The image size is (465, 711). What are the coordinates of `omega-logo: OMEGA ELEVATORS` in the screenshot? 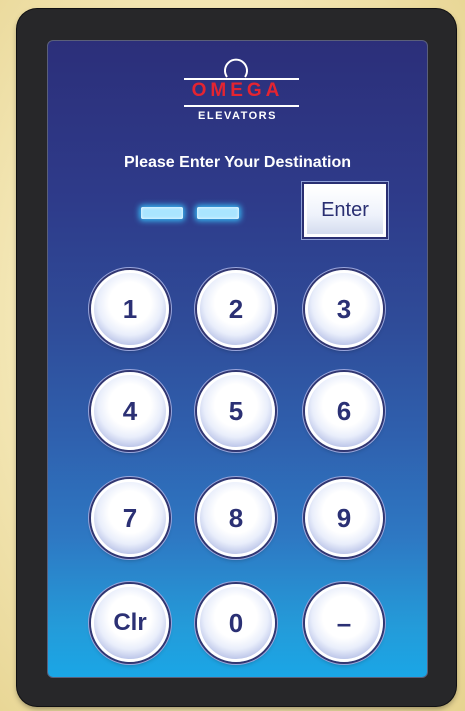 It's located at (237, 85).